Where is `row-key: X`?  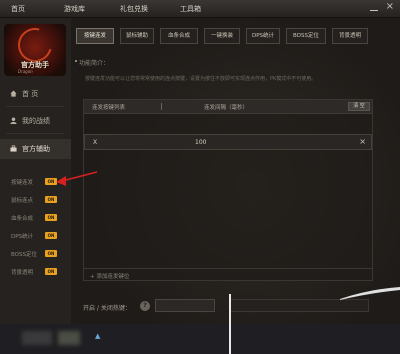 row-key: X is located at coordinates (95, 142).